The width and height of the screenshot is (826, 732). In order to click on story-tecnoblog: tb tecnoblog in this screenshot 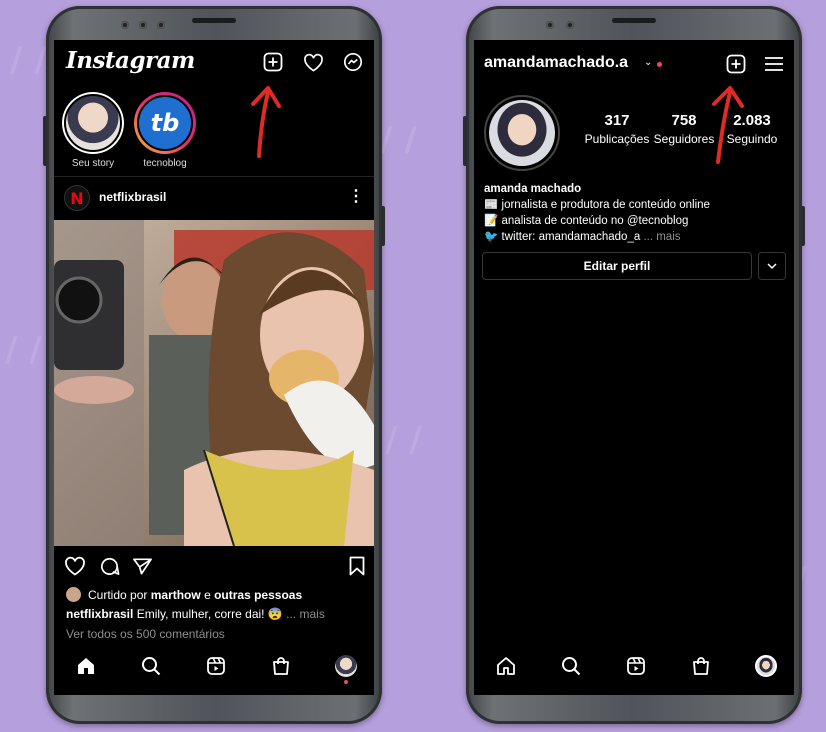, I will do `click(165, 130)`.